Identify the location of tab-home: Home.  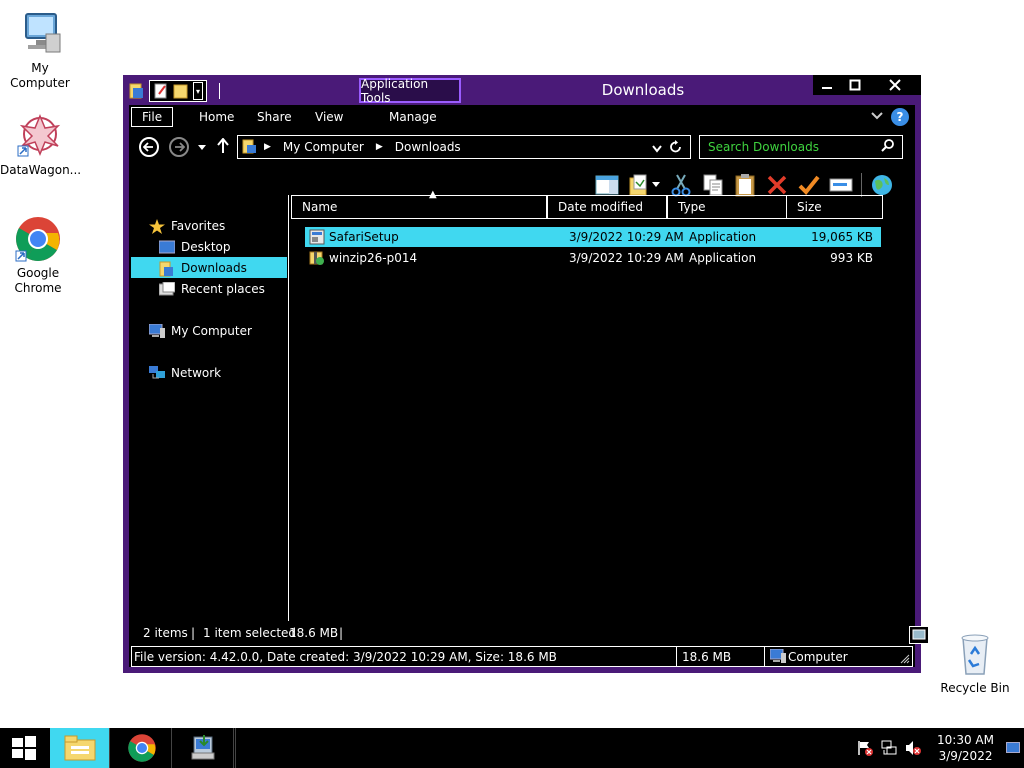
(216, 117).